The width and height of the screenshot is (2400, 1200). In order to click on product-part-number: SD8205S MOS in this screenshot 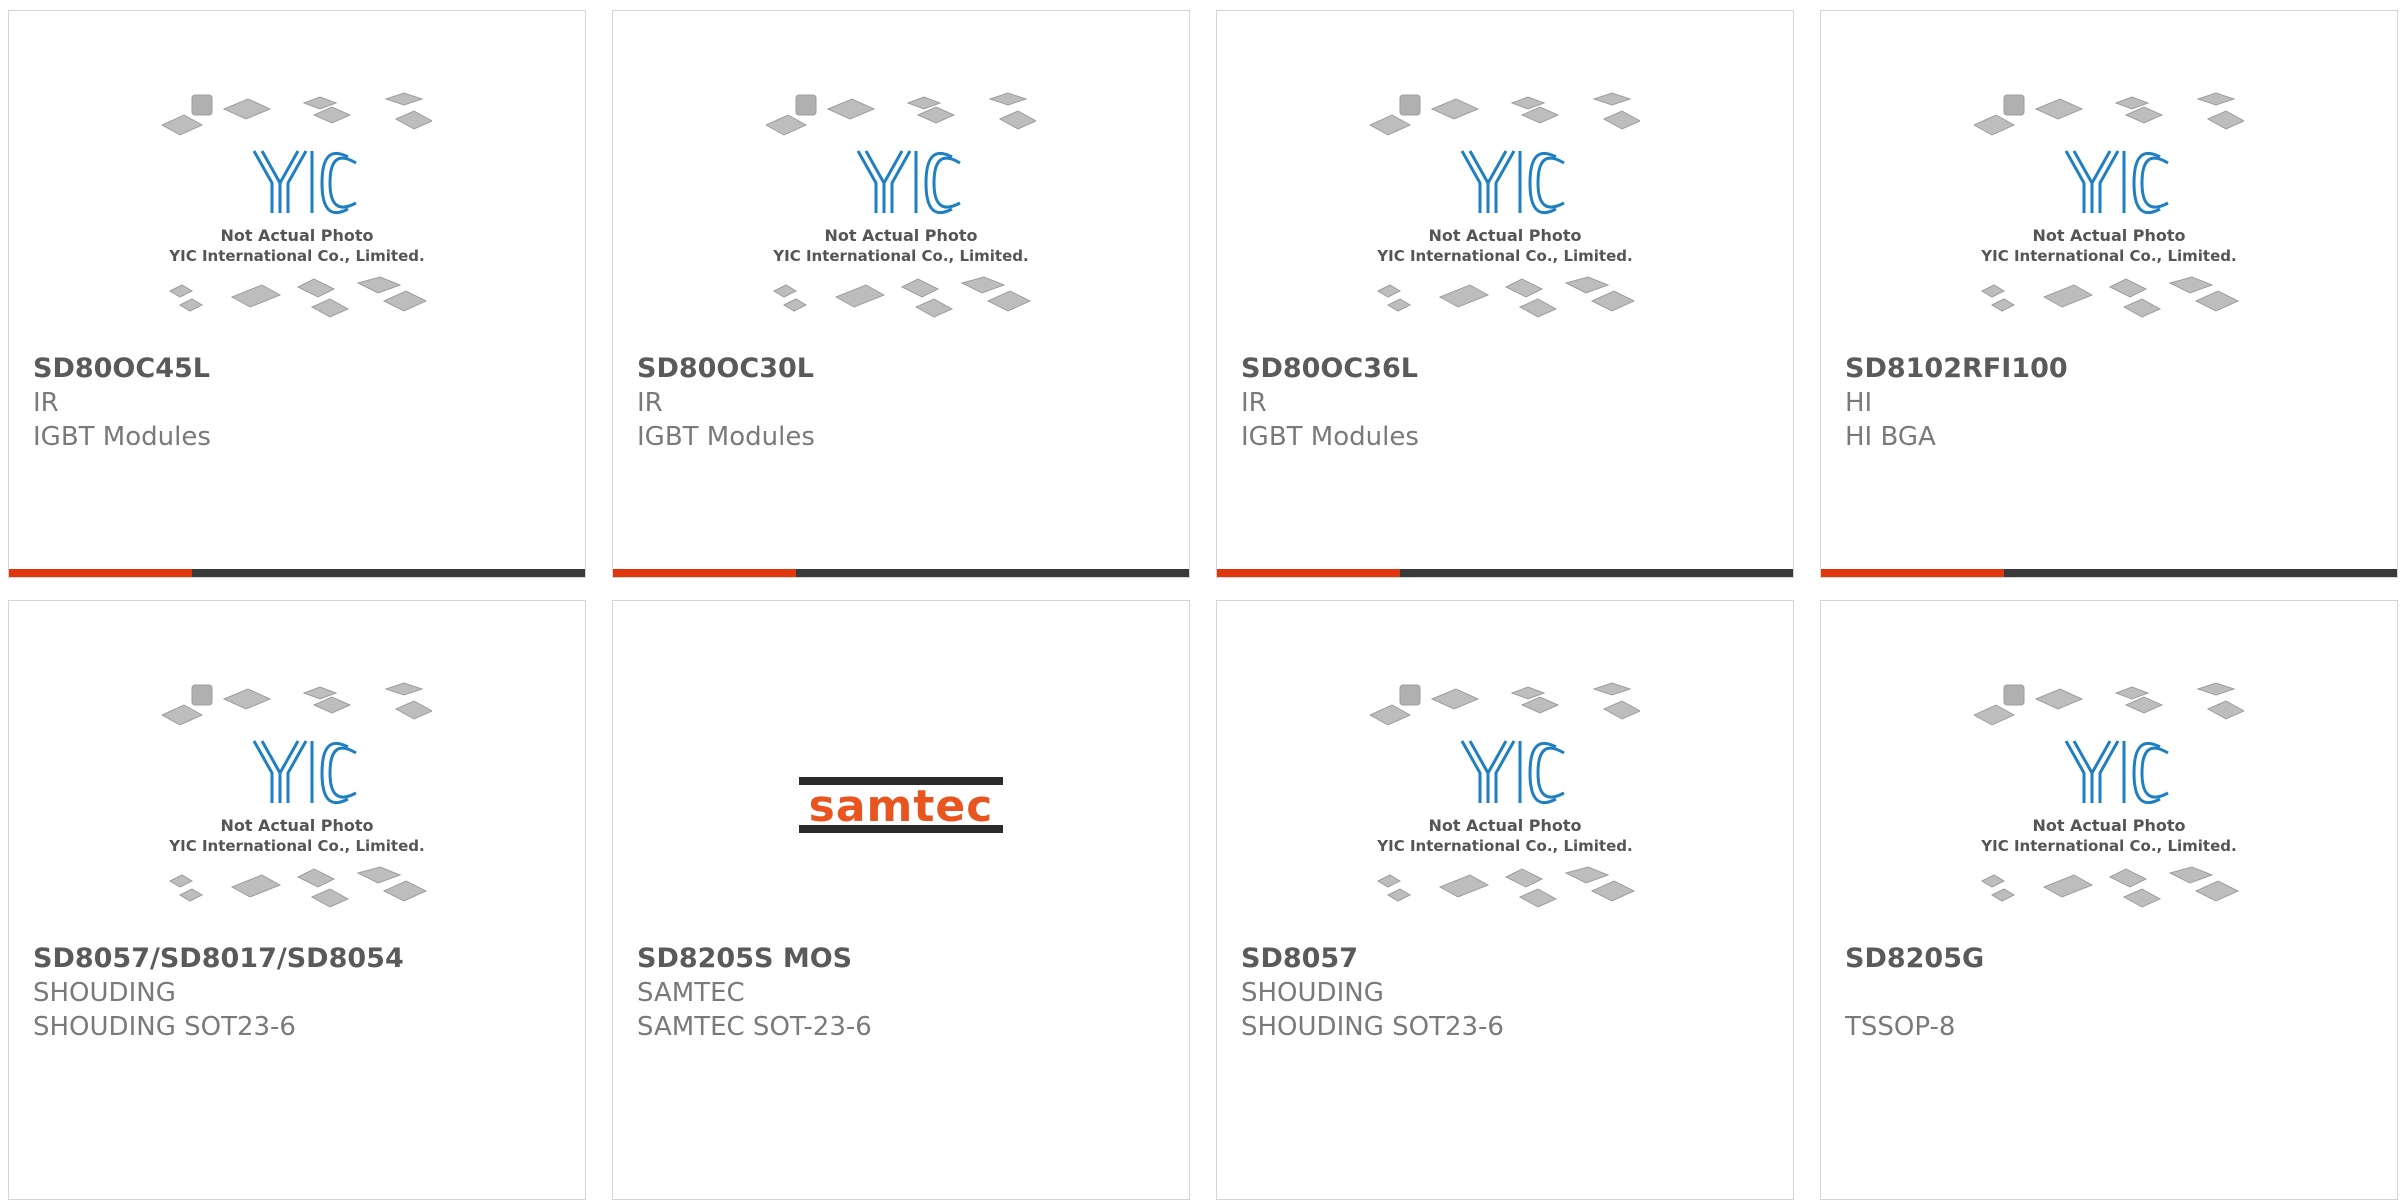, I will do `click(903, 959)`.